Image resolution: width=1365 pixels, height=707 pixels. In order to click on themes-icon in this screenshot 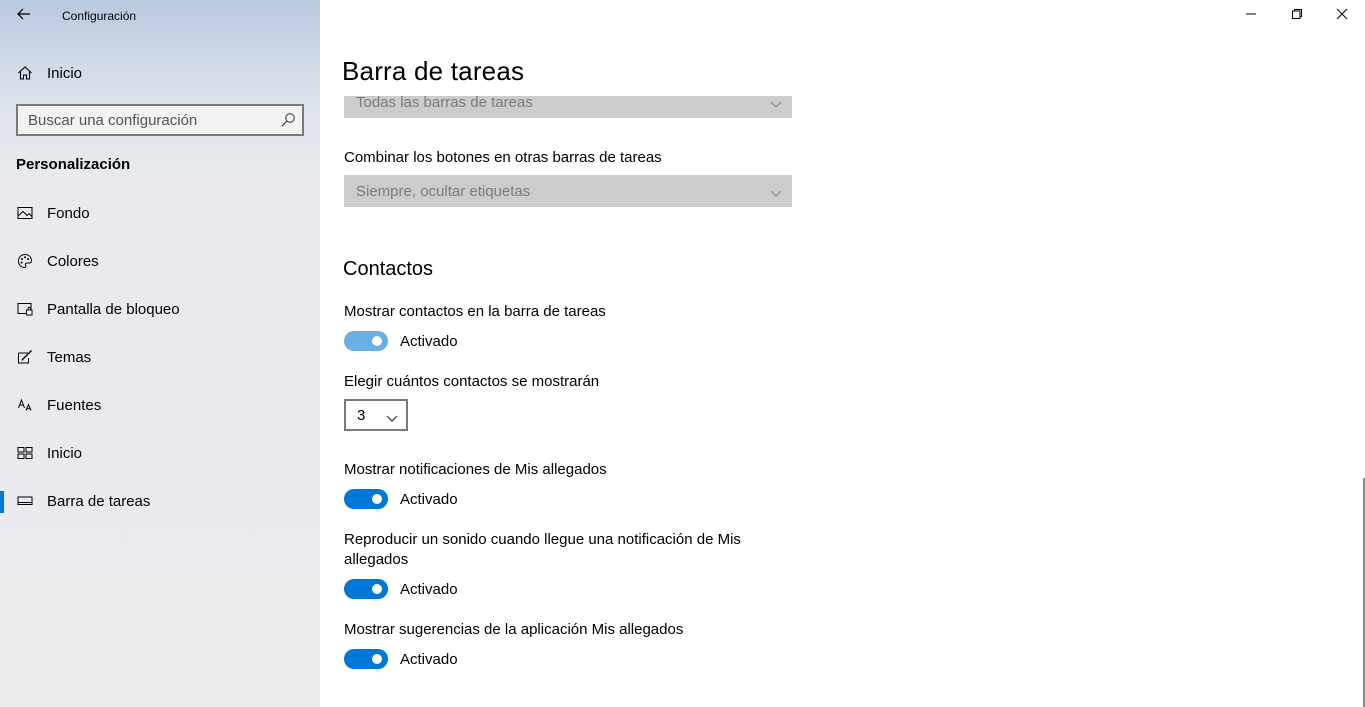, I will do `click(25, 357)`.